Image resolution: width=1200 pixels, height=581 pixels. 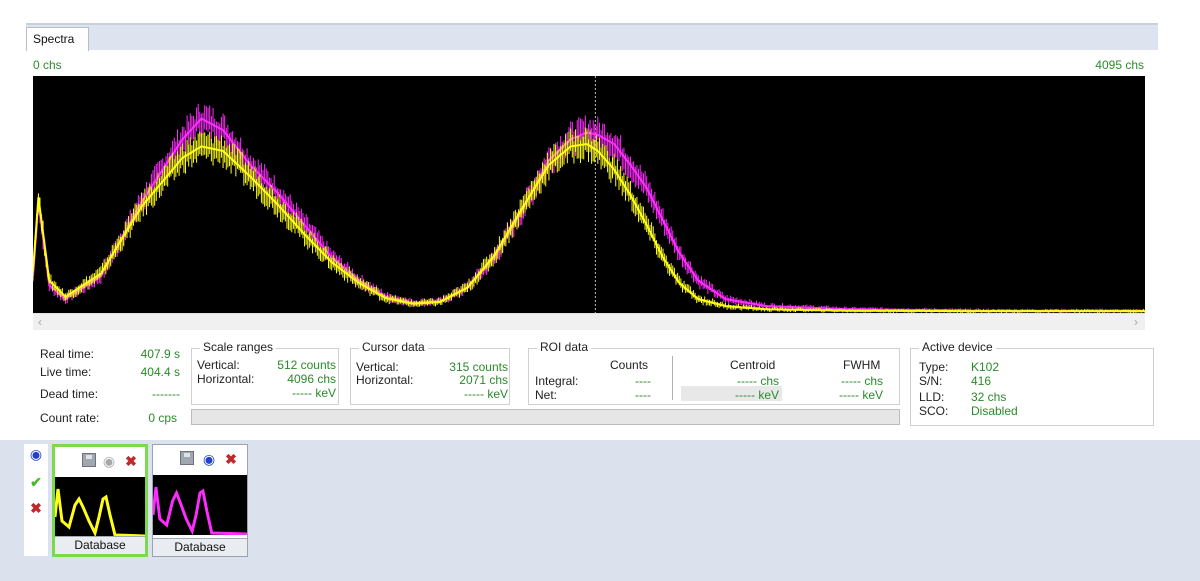 What do you see at coordinates (985, 367) in the screenshot?
I see `device-type-value: K102` at bounding box center [985, 367].